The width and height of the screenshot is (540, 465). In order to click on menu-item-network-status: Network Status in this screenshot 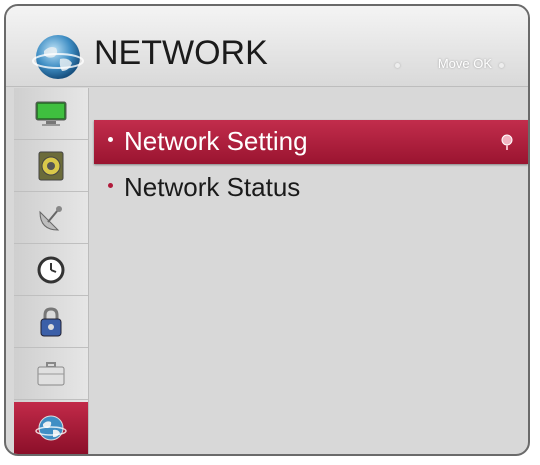, I will do `click(311, 188)`.